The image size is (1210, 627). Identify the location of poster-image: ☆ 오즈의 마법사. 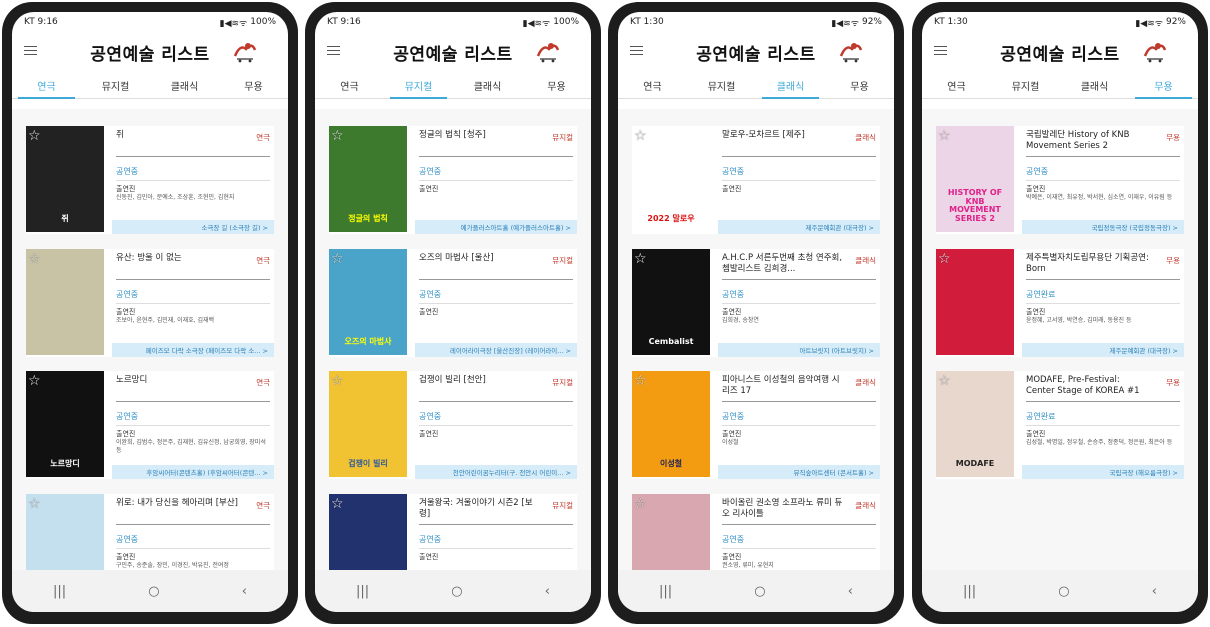
(368, 302).